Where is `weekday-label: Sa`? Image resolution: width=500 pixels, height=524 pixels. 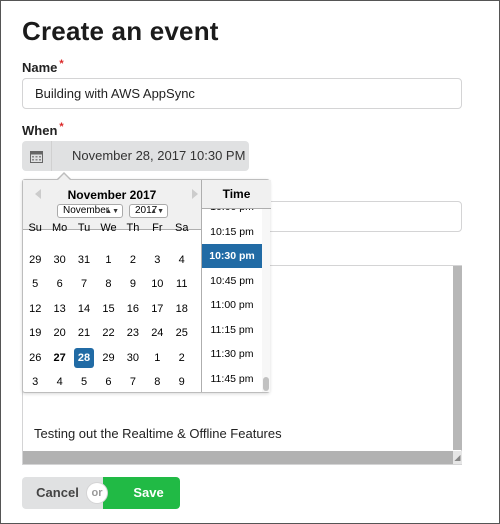 weekday-label: Sa is located at coordinates (182, 228).